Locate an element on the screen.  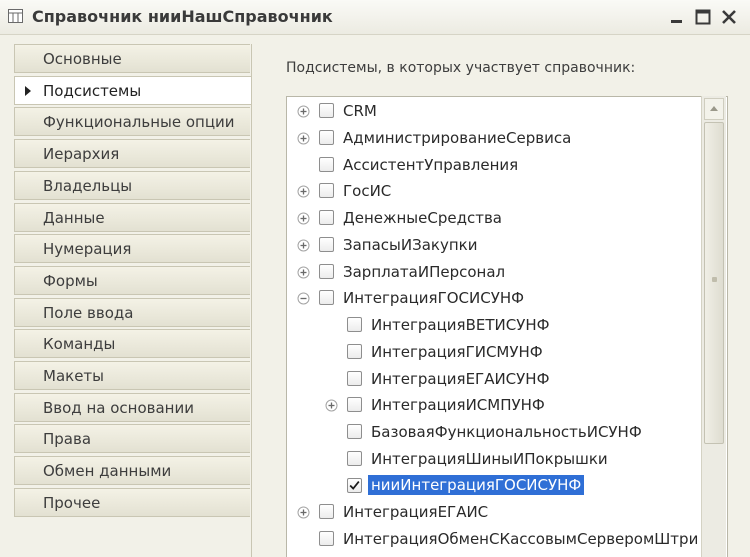
catalog-icon is located at coordinates (15, 16).